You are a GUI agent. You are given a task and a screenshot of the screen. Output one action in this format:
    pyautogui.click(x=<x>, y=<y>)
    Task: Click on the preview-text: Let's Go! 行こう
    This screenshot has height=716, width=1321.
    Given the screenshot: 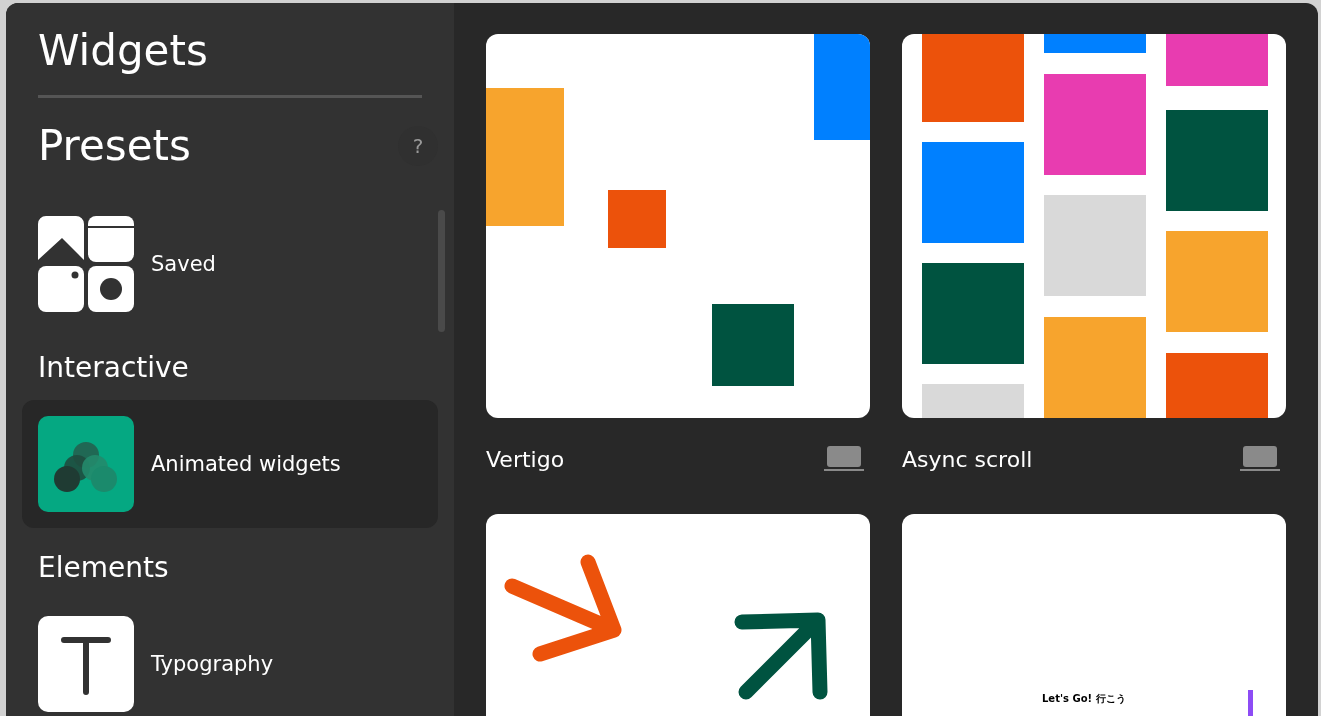 What is the action you would take?
    pyautogui.click(x=1084, y=699)
    